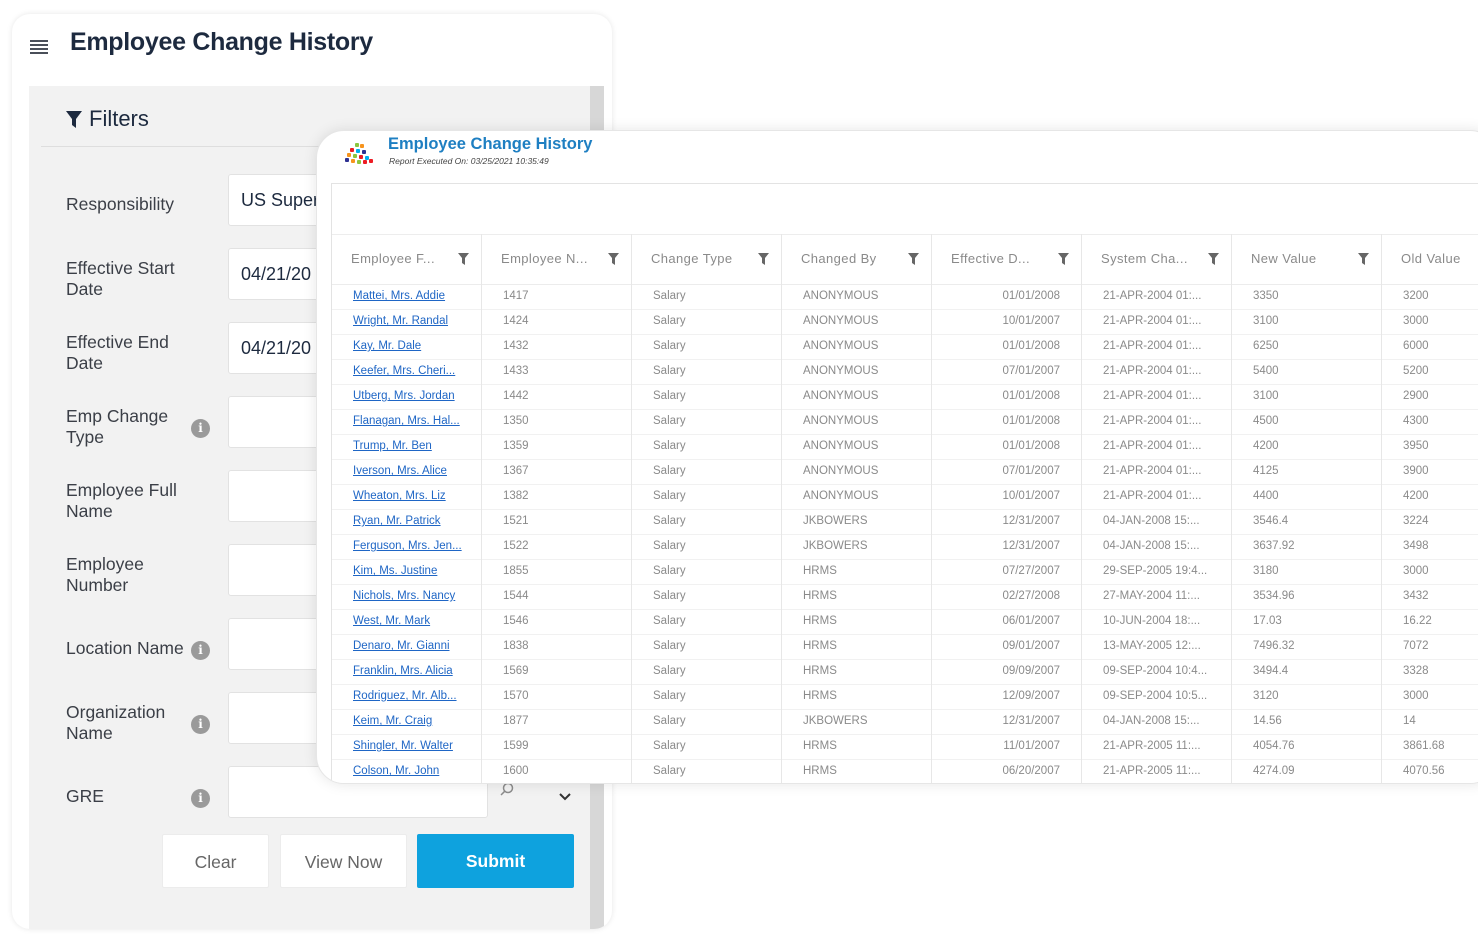 The width and height of the screenshot is (1478, 948). Describe the element at coordinates (407, 746) in the screenshot. I see `cell-employee-full-name: Shingler, Mr. Walter` at that location.